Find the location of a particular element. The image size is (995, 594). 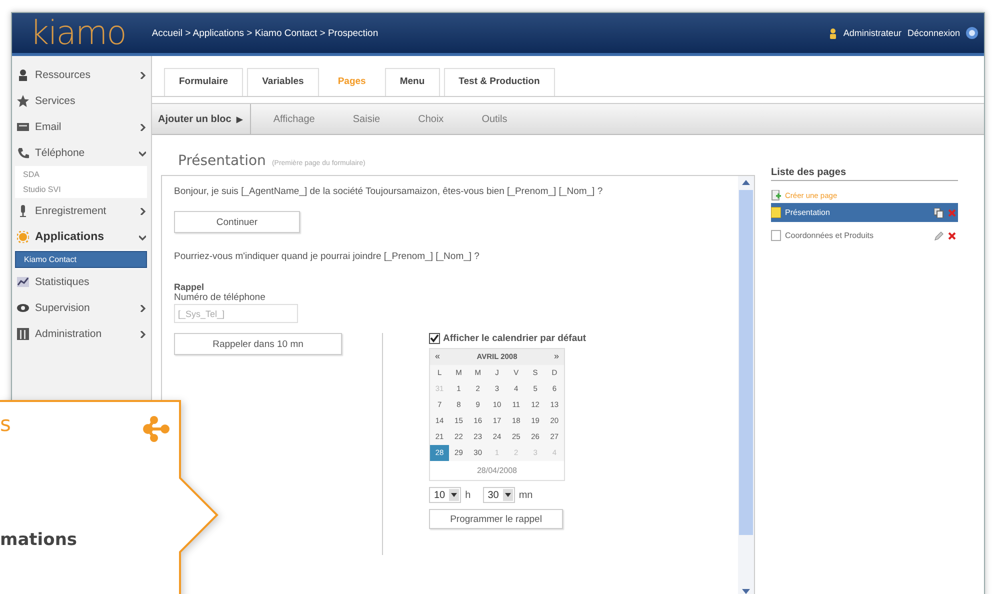

user-link: Administrateur is located at coordinates (872, 33).